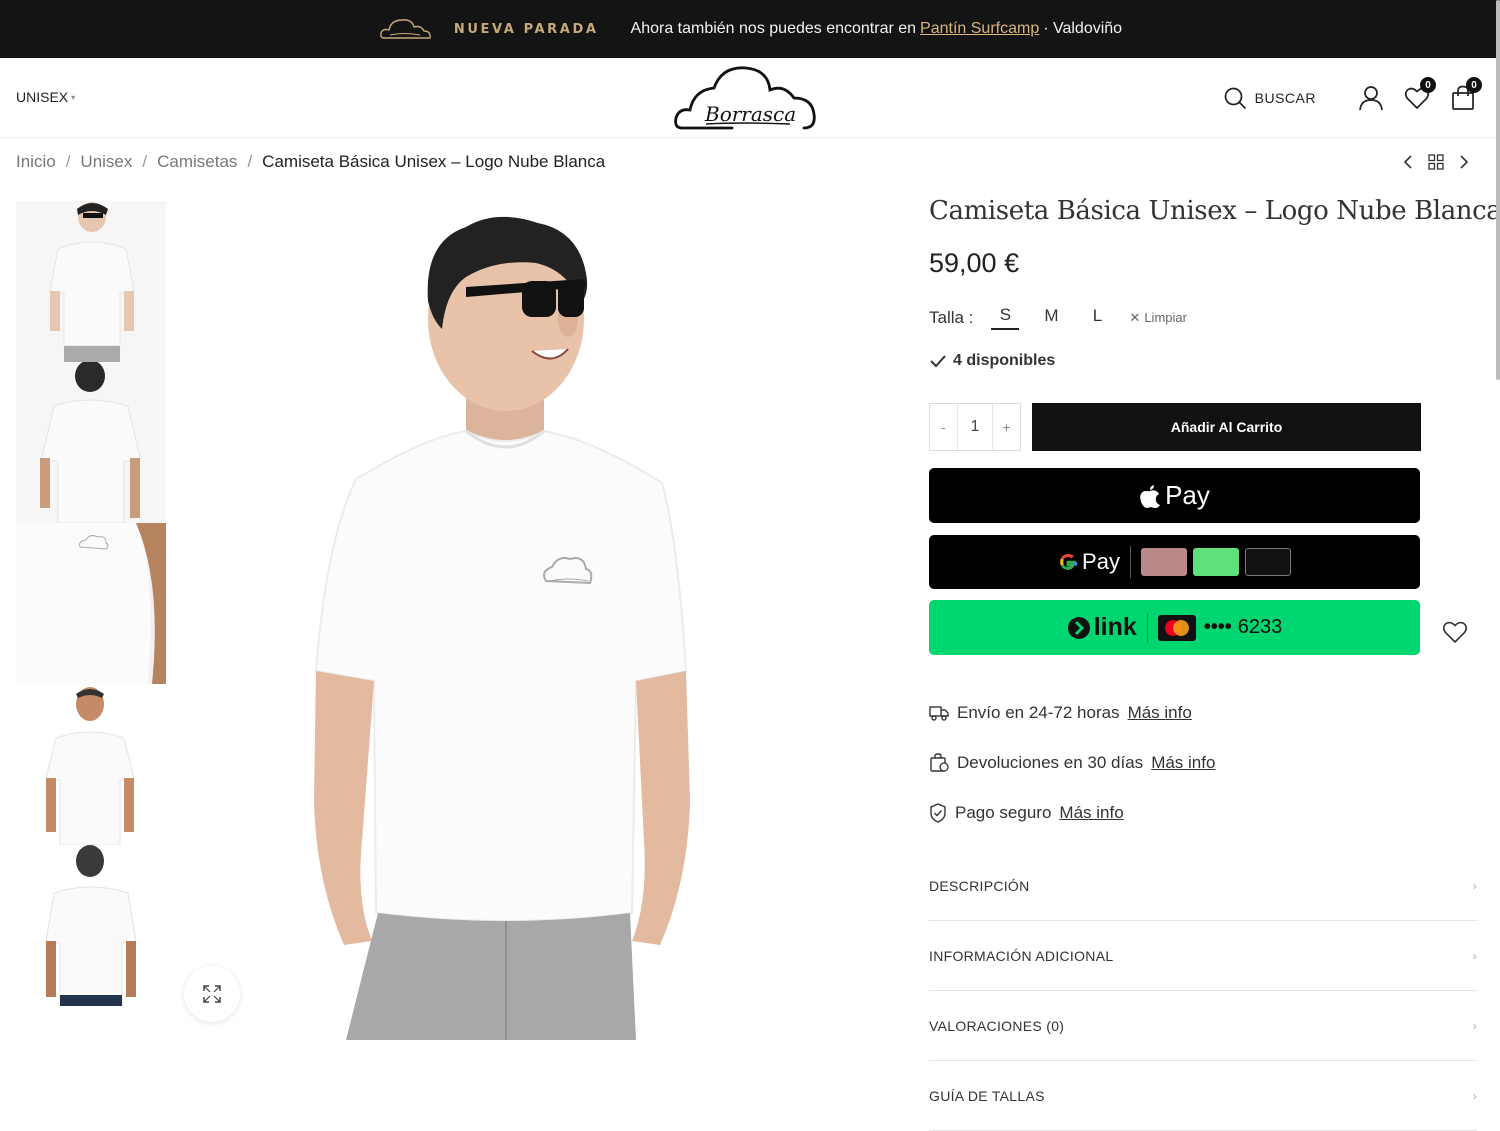  What do you see at coordinates (1135, 317) in the screenshot?
I see `close-icon: ✕` at bounding box center [1135, 317].